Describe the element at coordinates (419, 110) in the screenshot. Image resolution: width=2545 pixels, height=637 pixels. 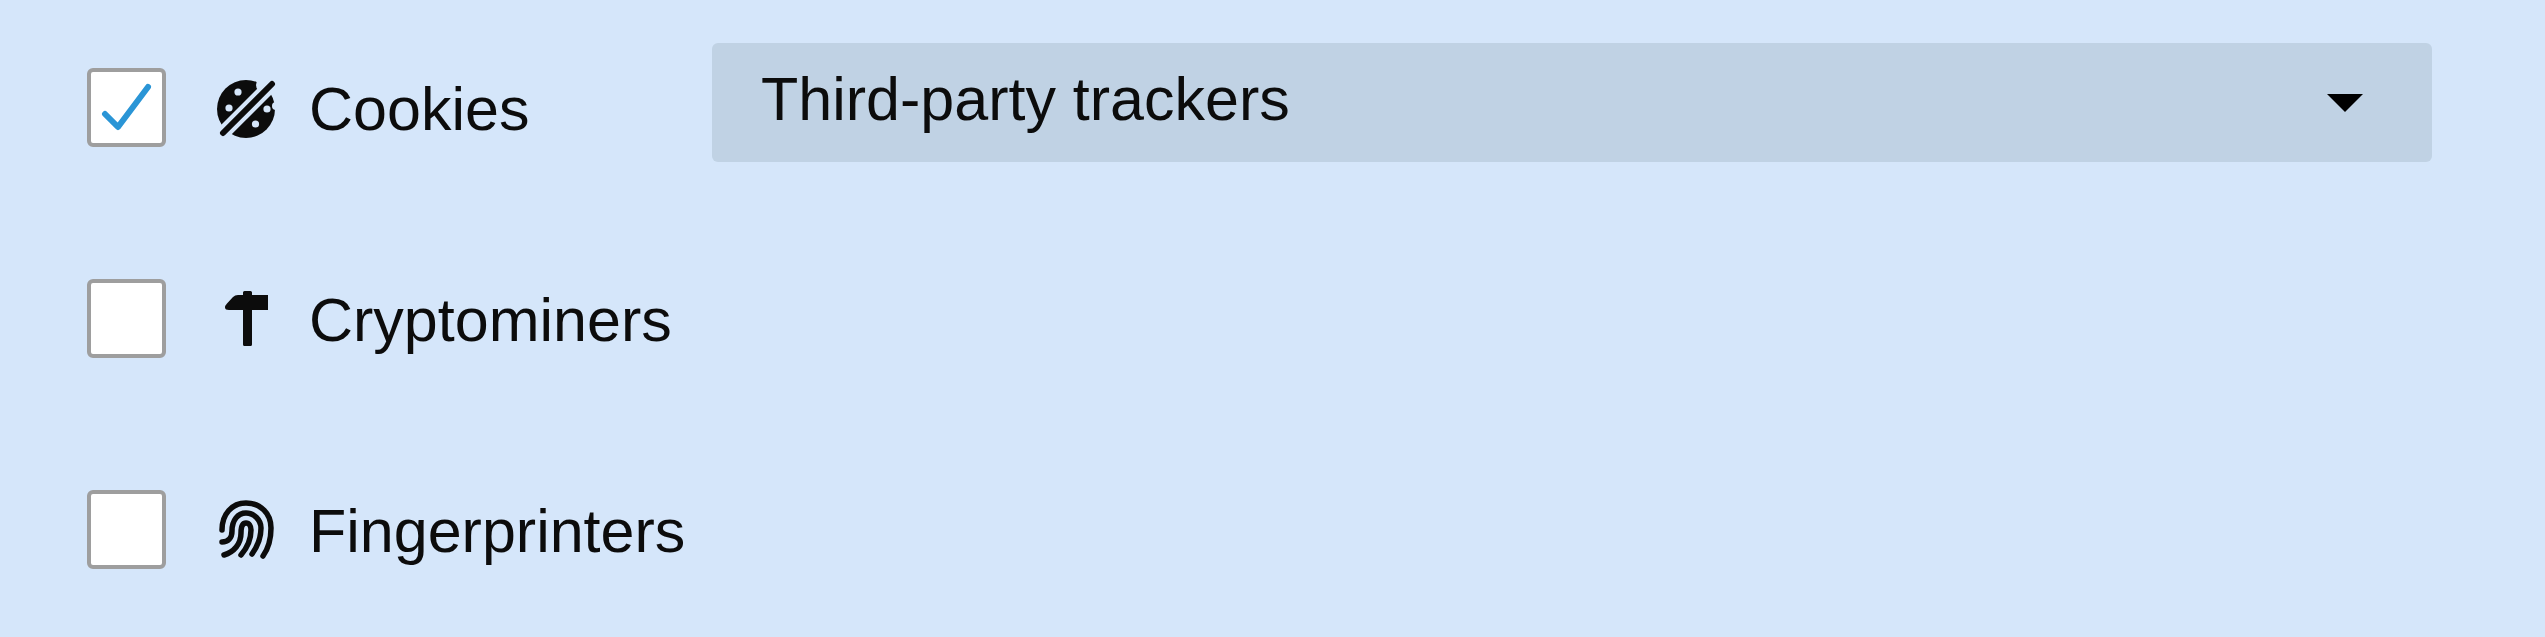
I see `filter-label: Cookies` at that location.